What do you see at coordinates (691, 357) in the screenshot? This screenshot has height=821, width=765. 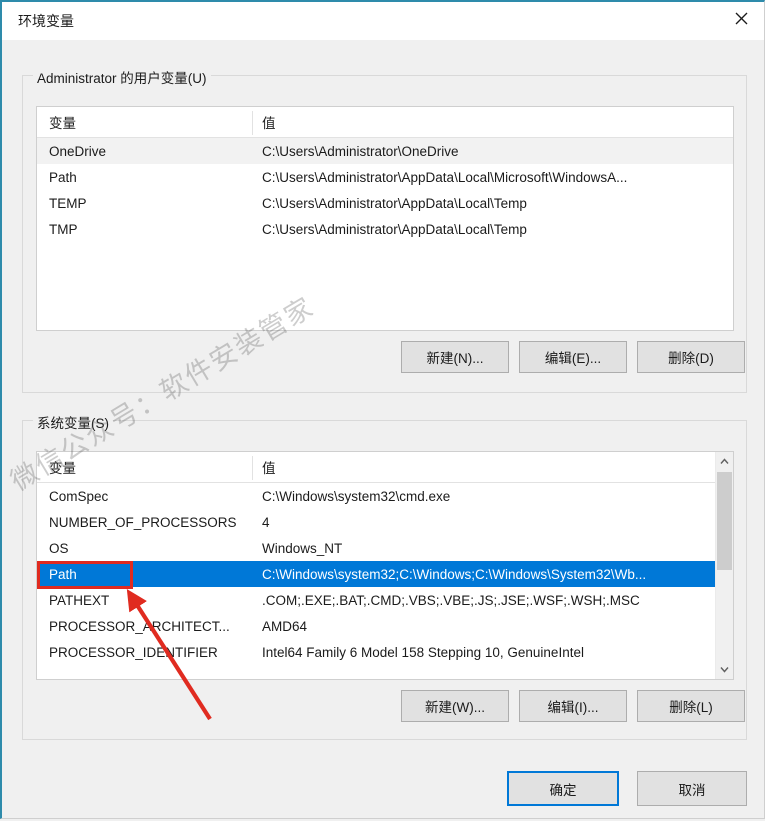 I see `user-delete-button: 删除(D)` at bounding box center [691, 357].